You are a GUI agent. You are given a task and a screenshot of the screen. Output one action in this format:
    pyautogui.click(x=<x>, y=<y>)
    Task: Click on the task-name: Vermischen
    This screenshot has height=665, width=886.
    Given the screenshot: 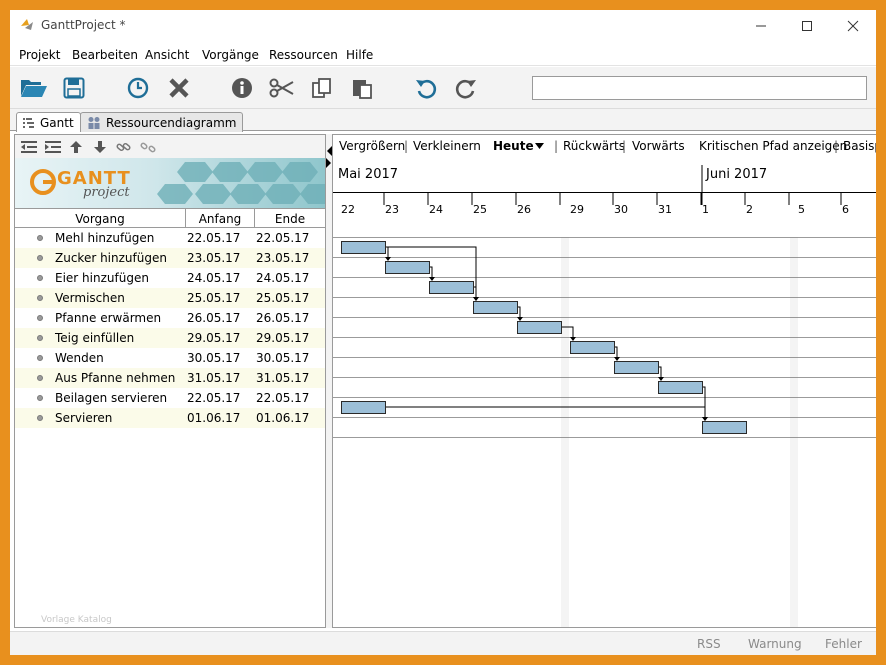 What is the action you would take?
    pyautogui.click(x=90, y=298)
    